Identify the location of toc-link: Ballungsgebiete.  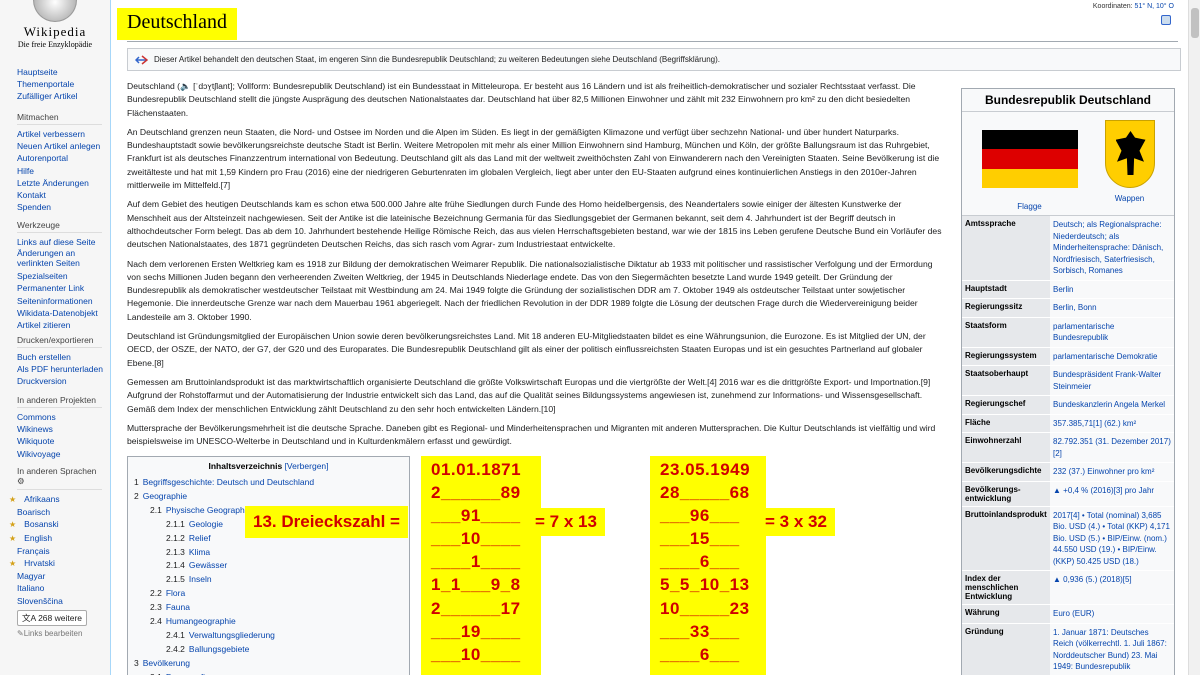
(219, 649).